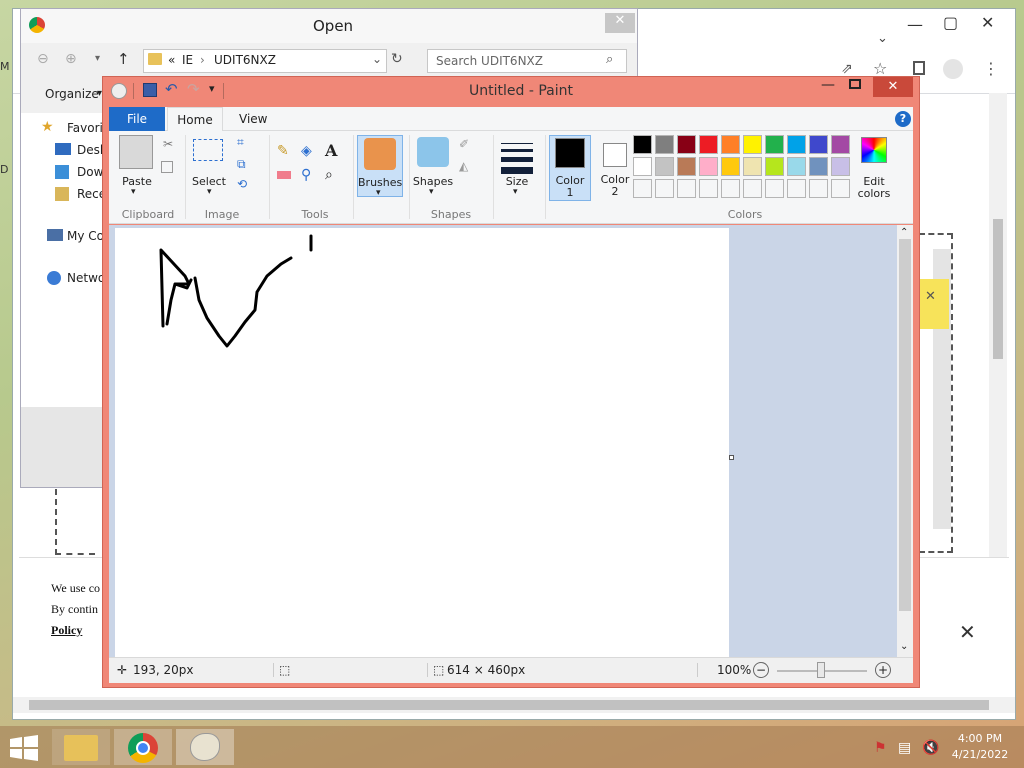  I want to click on canvas-vertical-scrollbar: ⌃ ⌄, so click(905, 441).